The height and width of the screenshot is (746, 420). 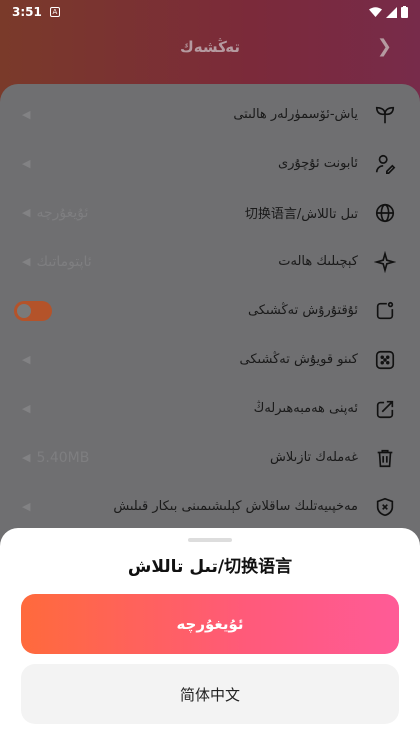 I want to click on notification-icon, so click(x=385, y=311).